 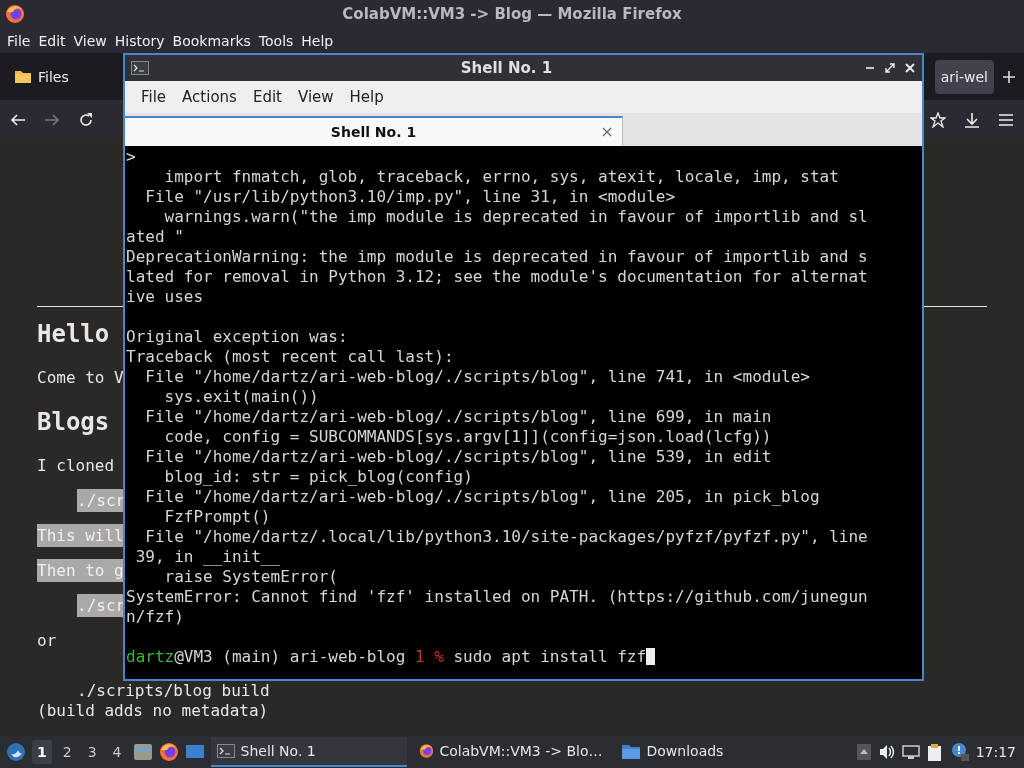 I want to click on terminal-line: File "/home/dartz/ari-web-blog/./scripts/blog", line 699, in main, so click(x=458, y=417).